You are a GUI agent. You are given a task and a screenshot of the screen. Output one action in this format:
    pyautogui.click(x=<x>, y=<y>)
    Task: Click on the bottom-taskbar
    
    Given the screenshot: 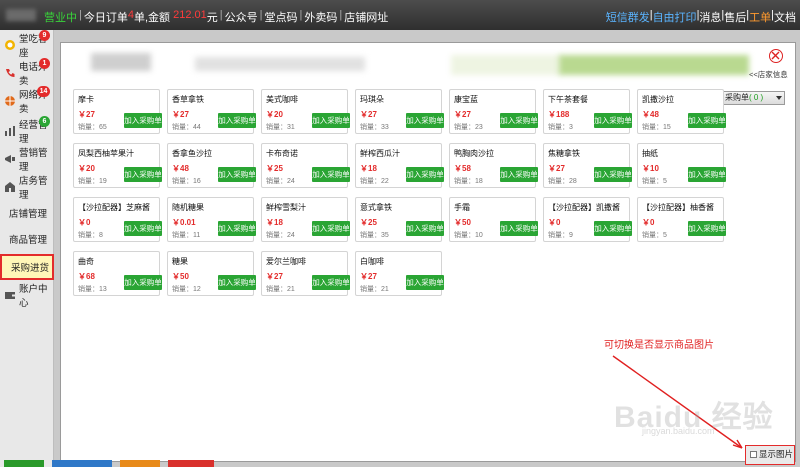 What is the action you would take?
    pyautogui.click(x=400, y=463)
    